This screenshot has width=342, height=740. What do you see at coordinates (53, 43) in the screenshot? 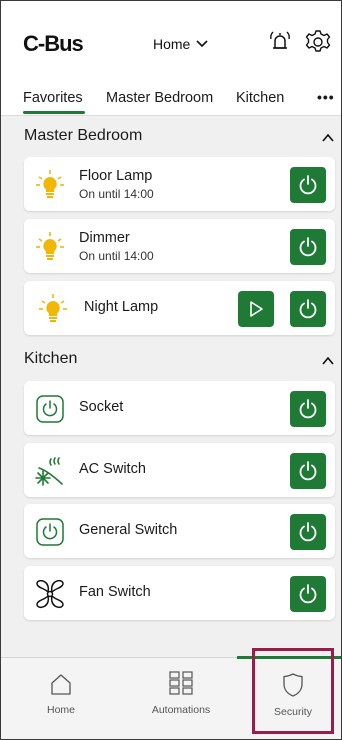
I see `app-logo: C-Bus` at bounding box center [53, 43].